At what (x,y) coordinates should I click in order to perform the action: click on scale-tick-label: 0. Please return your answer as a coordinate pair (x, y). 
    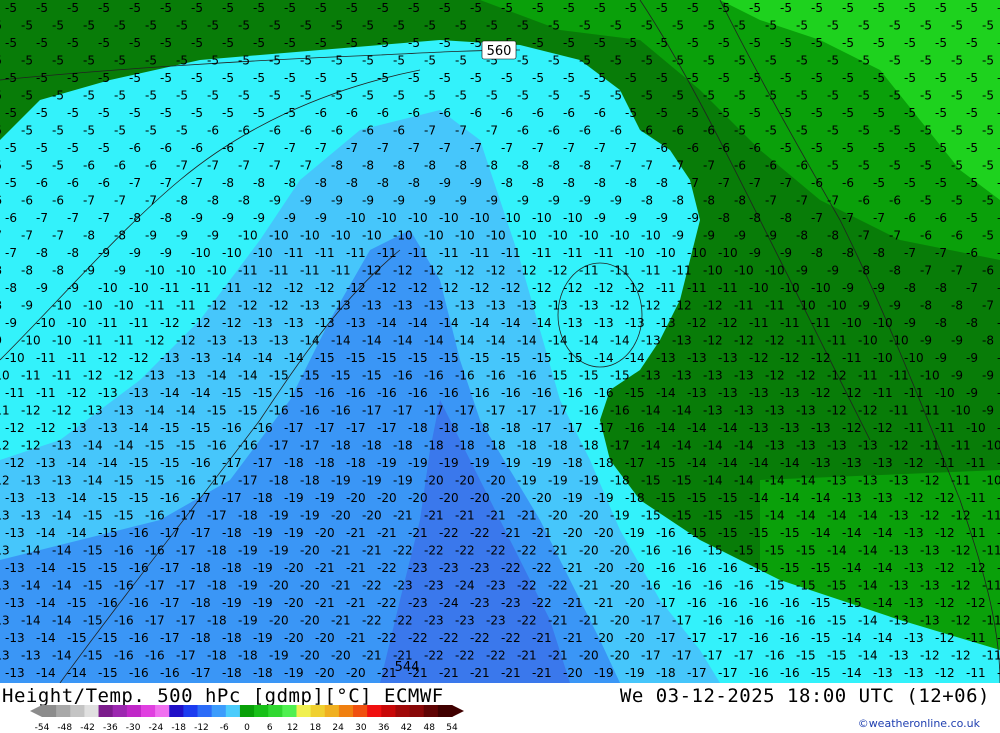
    Looking at the image, I should click on (247, 728).